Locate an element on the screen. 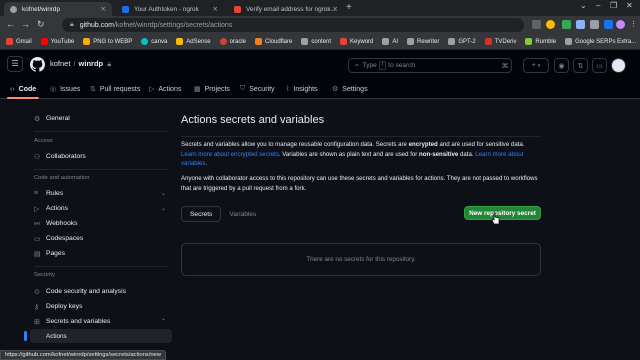 Image resolution: width=640 pixels, height=360 pixels. tab-projects: ▦ Projects is located at coordinates (212, 89).